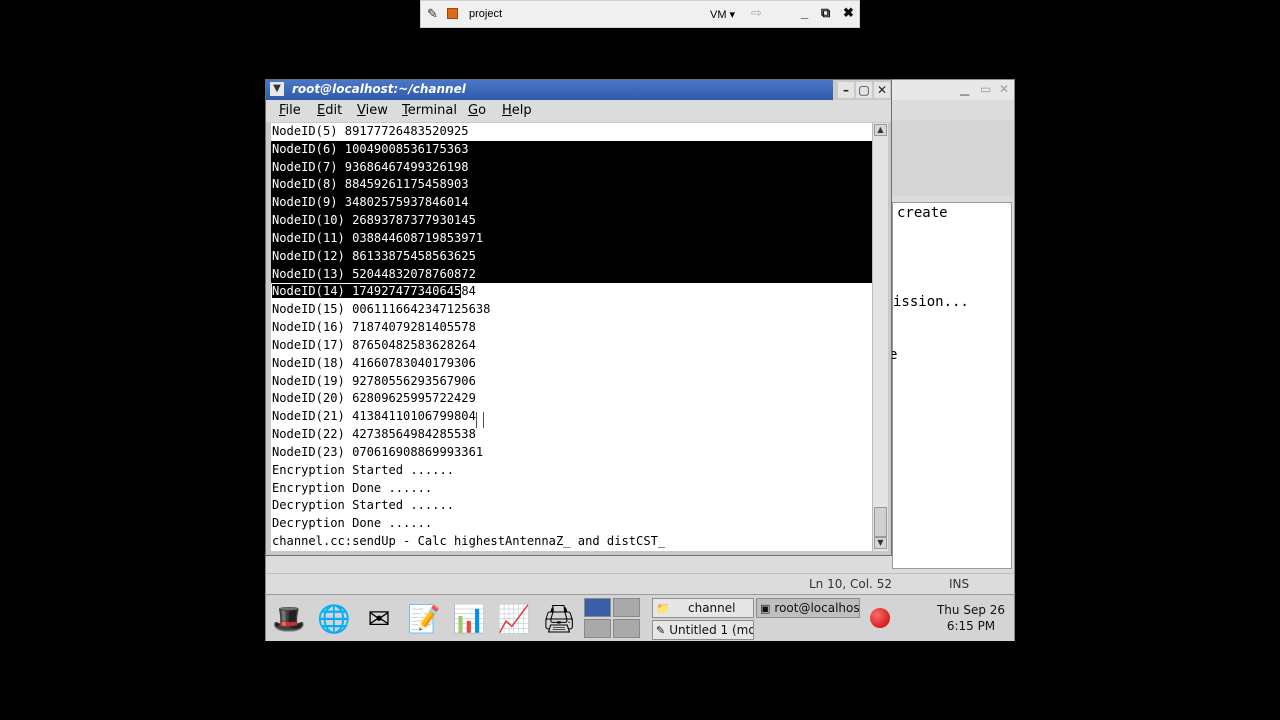  Describe the element at coordinates (880, 618) in the screenshot. I see `record-indicator-icon` at that location.